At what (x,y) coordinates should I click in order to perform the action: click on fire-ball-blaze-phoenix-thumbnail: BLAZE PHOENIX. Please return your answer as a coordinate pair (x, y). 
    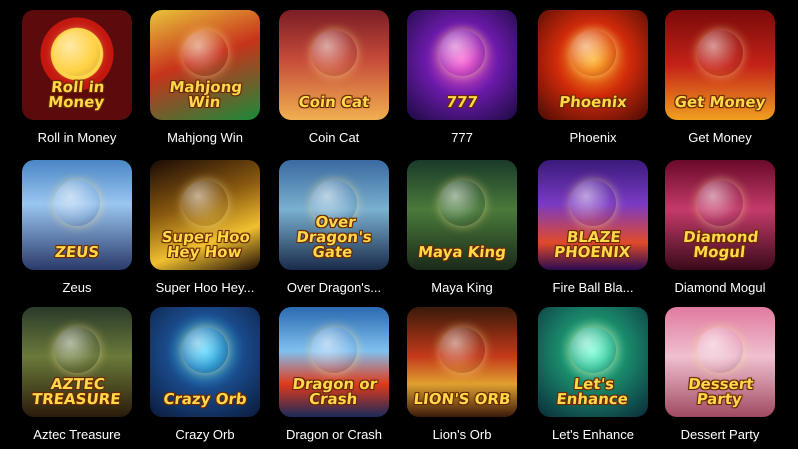
    Looking at the image, I should click on (593, 215).